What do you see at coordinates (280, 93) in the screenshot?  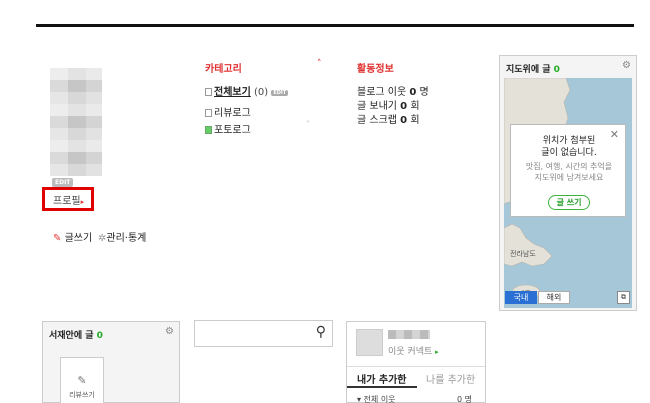 I see `category-edit-badge: EDIT` at bounding box center [280, 93].